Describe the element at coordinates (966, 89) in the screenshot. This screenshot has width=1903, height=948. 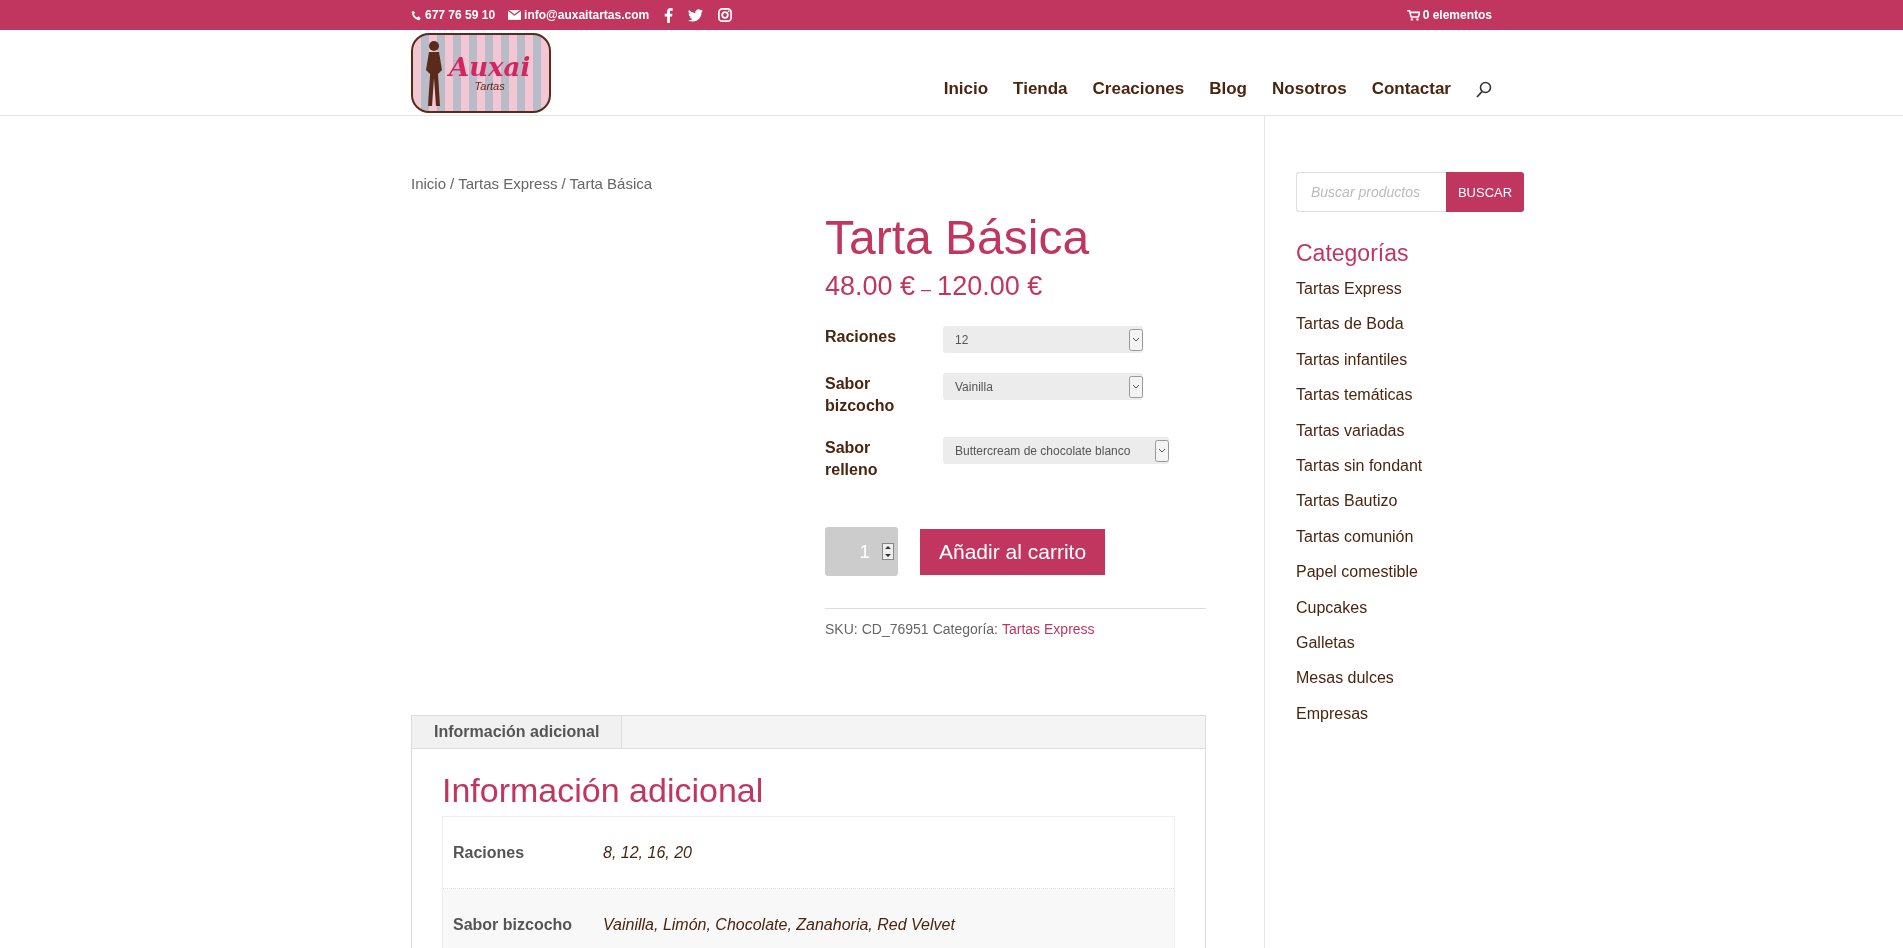
I see `nav-link: Inicio` at that location.